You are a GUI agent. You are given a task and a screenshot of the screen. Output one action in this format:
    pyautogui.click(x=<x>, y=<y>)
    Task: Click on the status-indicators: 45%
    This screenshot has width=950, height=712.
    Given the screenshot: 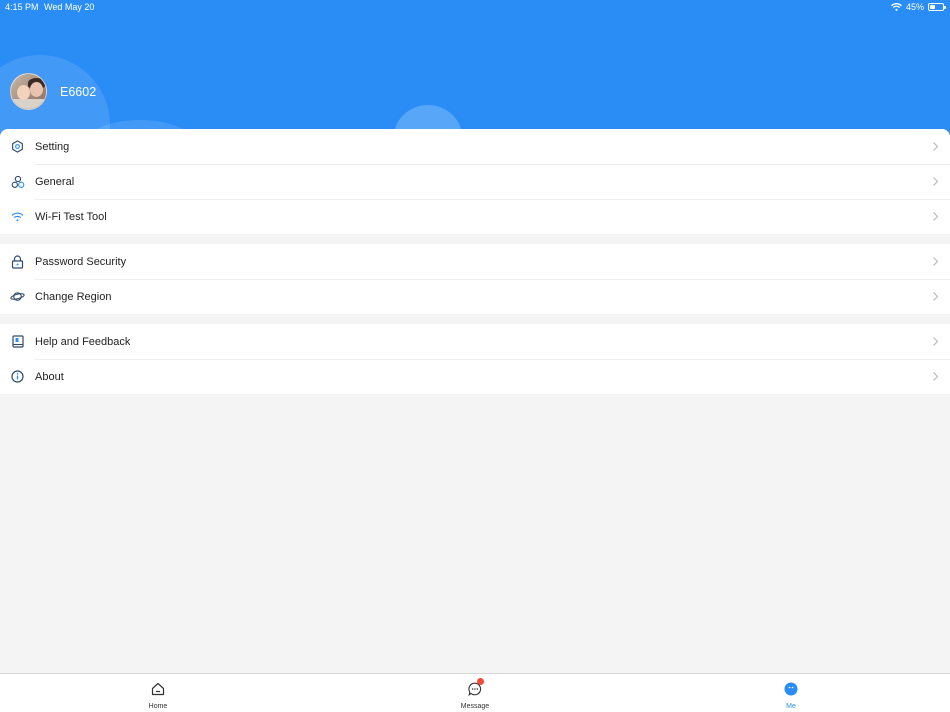 What is the action you would take?
    pyautogui.click(x=918, y=7)
    